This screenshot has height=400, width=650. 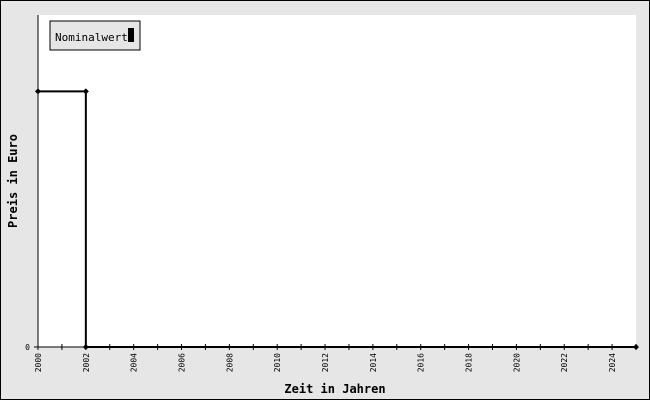 What do you see at coordinates (277, 362) in the screenshot?
I see `x-tick-label: 2010` at bounding box center [277, 362].